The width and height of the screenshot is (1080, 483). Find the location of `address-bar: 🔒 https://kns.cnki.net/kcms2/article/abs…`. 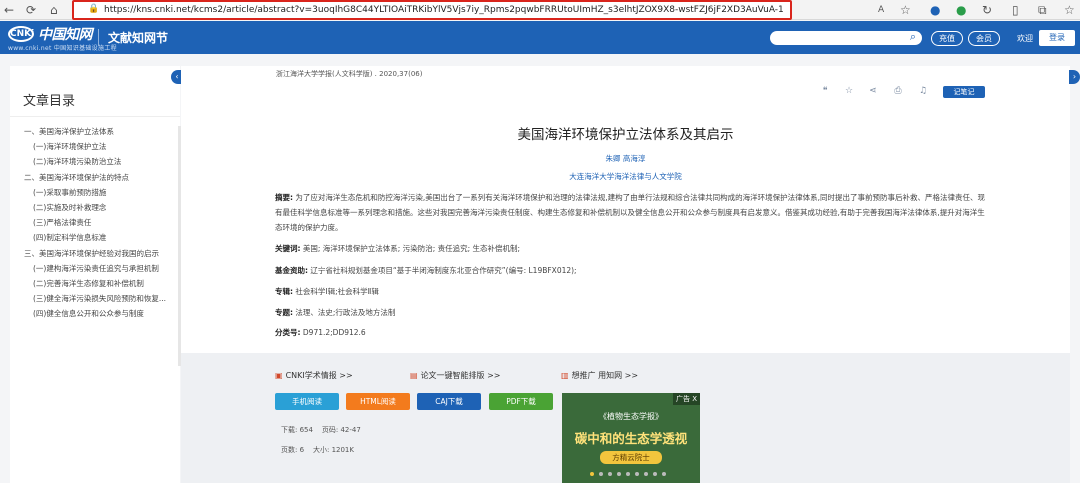

address-bar: 🔒 https://kns.cnki.net/kcms2/article/abs… is located at coordinates (432, 10).